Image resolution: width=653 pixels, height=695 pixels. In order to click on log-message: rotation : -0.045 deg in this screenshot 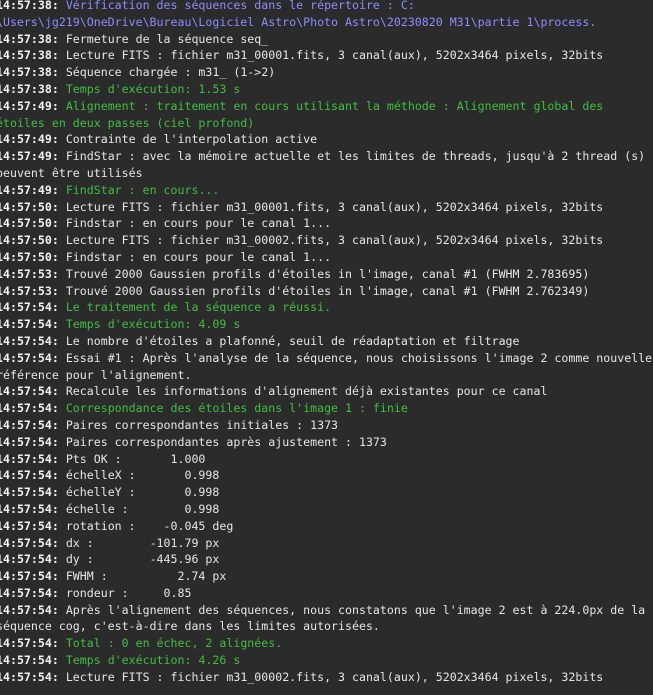, I will do `click(149, 525)`.